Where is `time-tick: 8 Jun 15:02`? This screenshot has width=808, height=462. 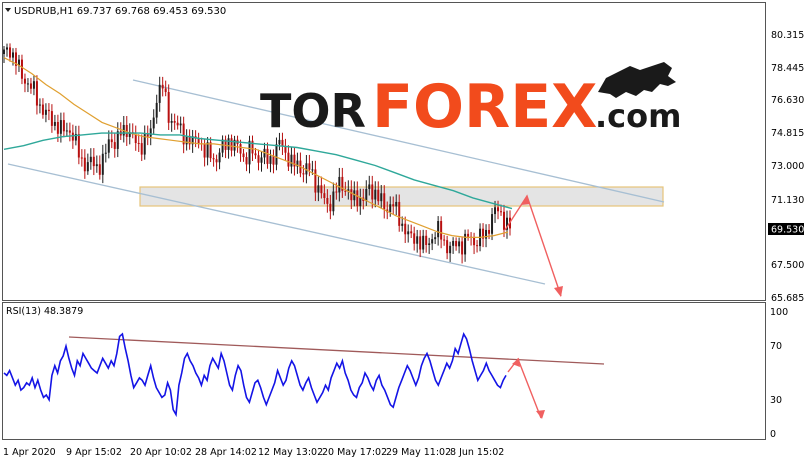 time-tick: 8 Jun 15:02 is located at coordinates (477, 452).